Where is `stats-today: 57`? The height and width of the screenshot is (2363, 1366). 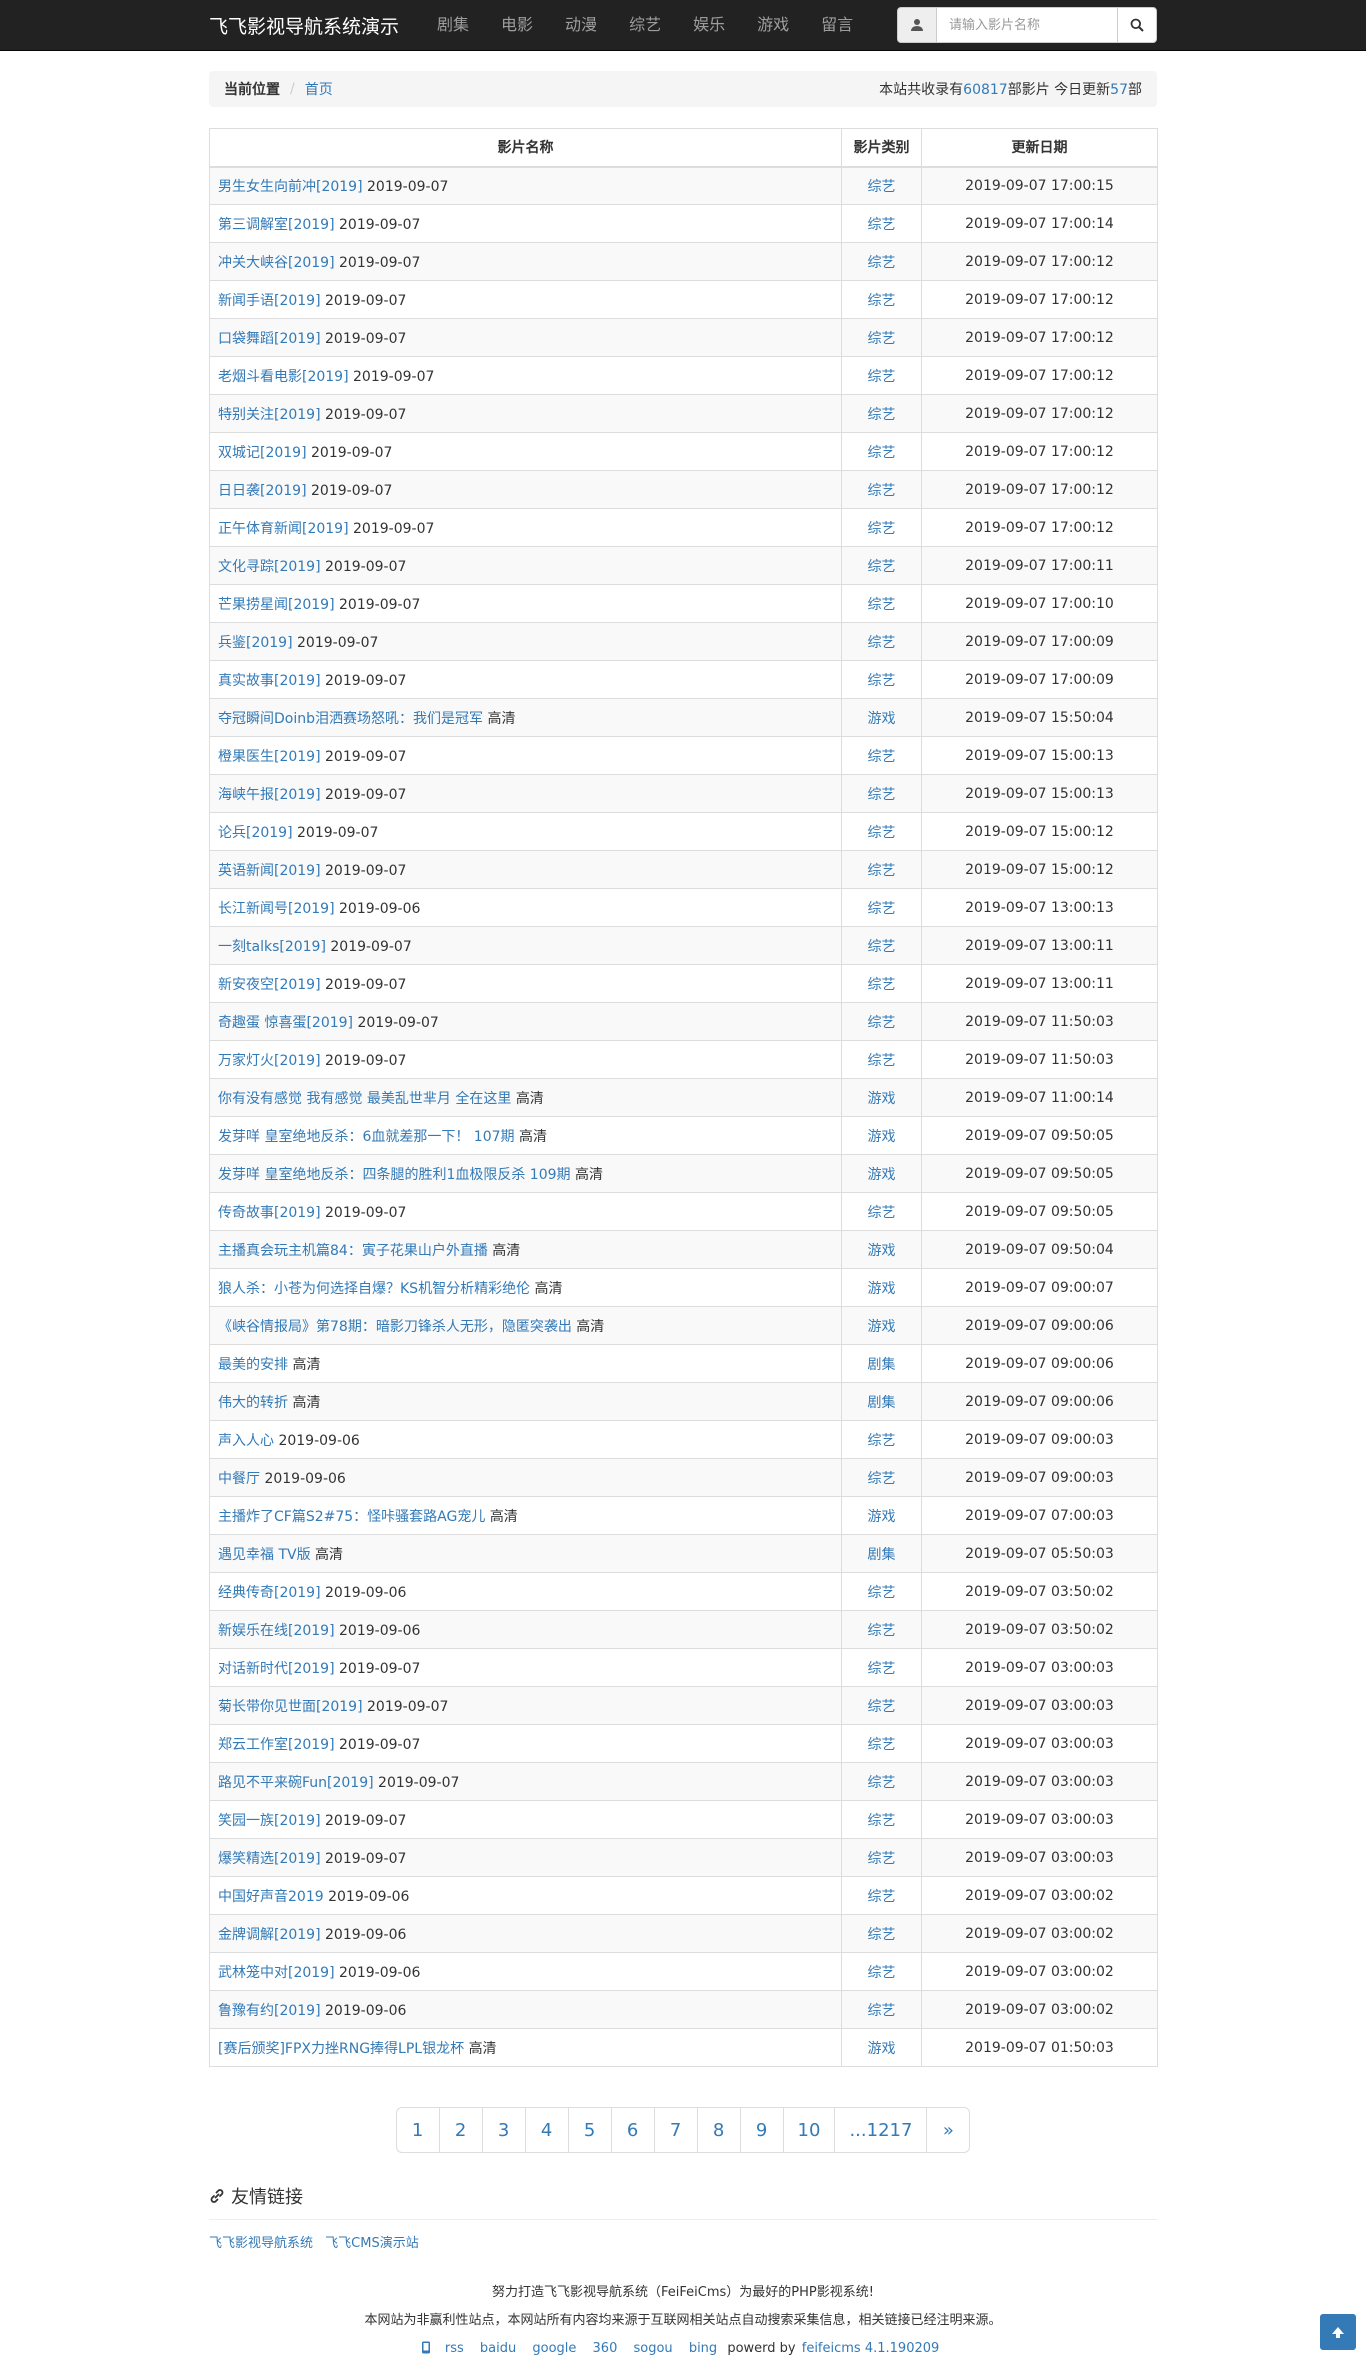
stats-today: 57 is located at coordinates (1119, 90).